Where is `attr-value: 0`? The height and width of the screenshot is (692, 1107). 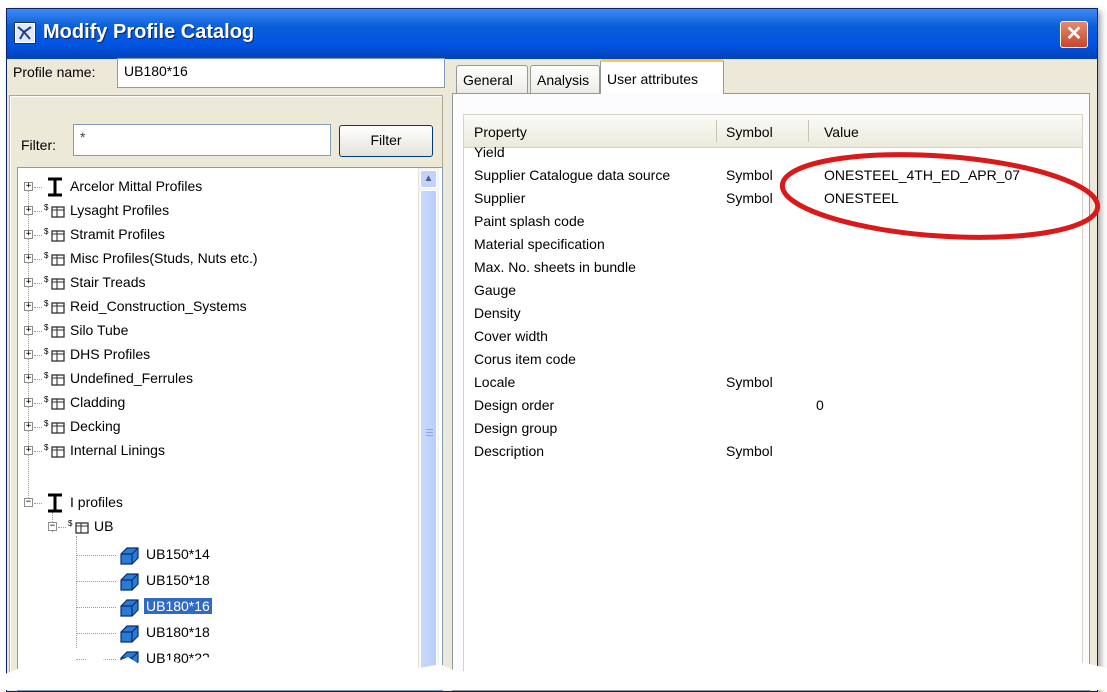 attr-value: 0 is located at coordinates (820, 405).